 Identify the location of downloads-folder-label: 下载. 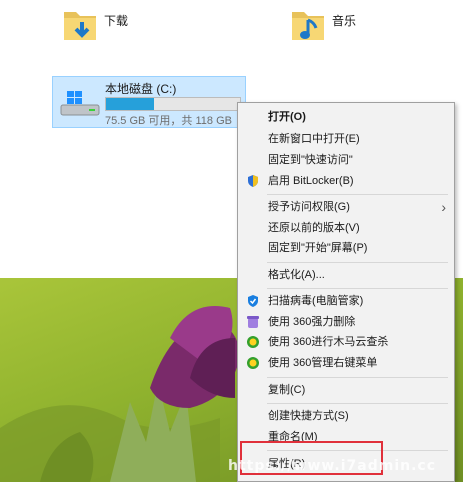
(116, 21).